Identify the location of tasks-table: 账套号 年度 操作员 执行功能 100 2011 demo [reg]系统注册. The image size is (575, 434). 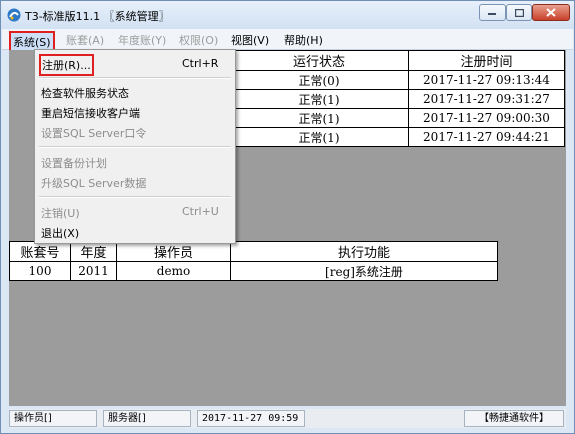
(253, 261).